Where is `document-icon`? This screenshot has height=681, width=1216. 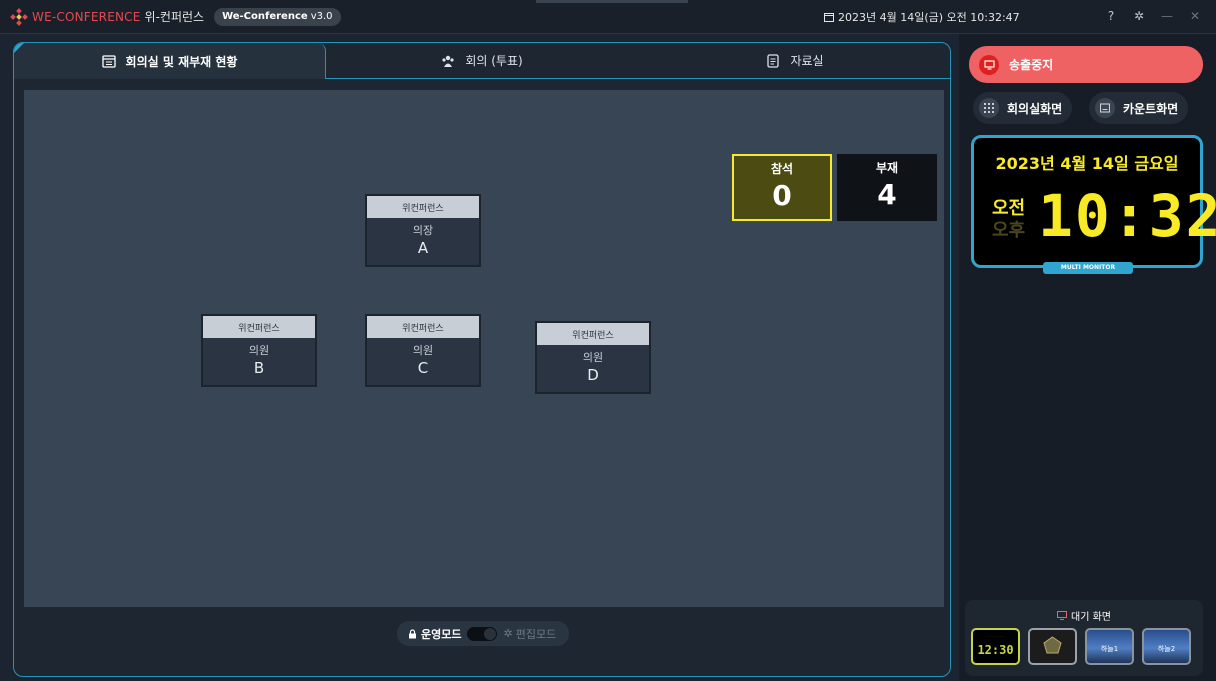 document-icon is located at coordinates (773, 60).